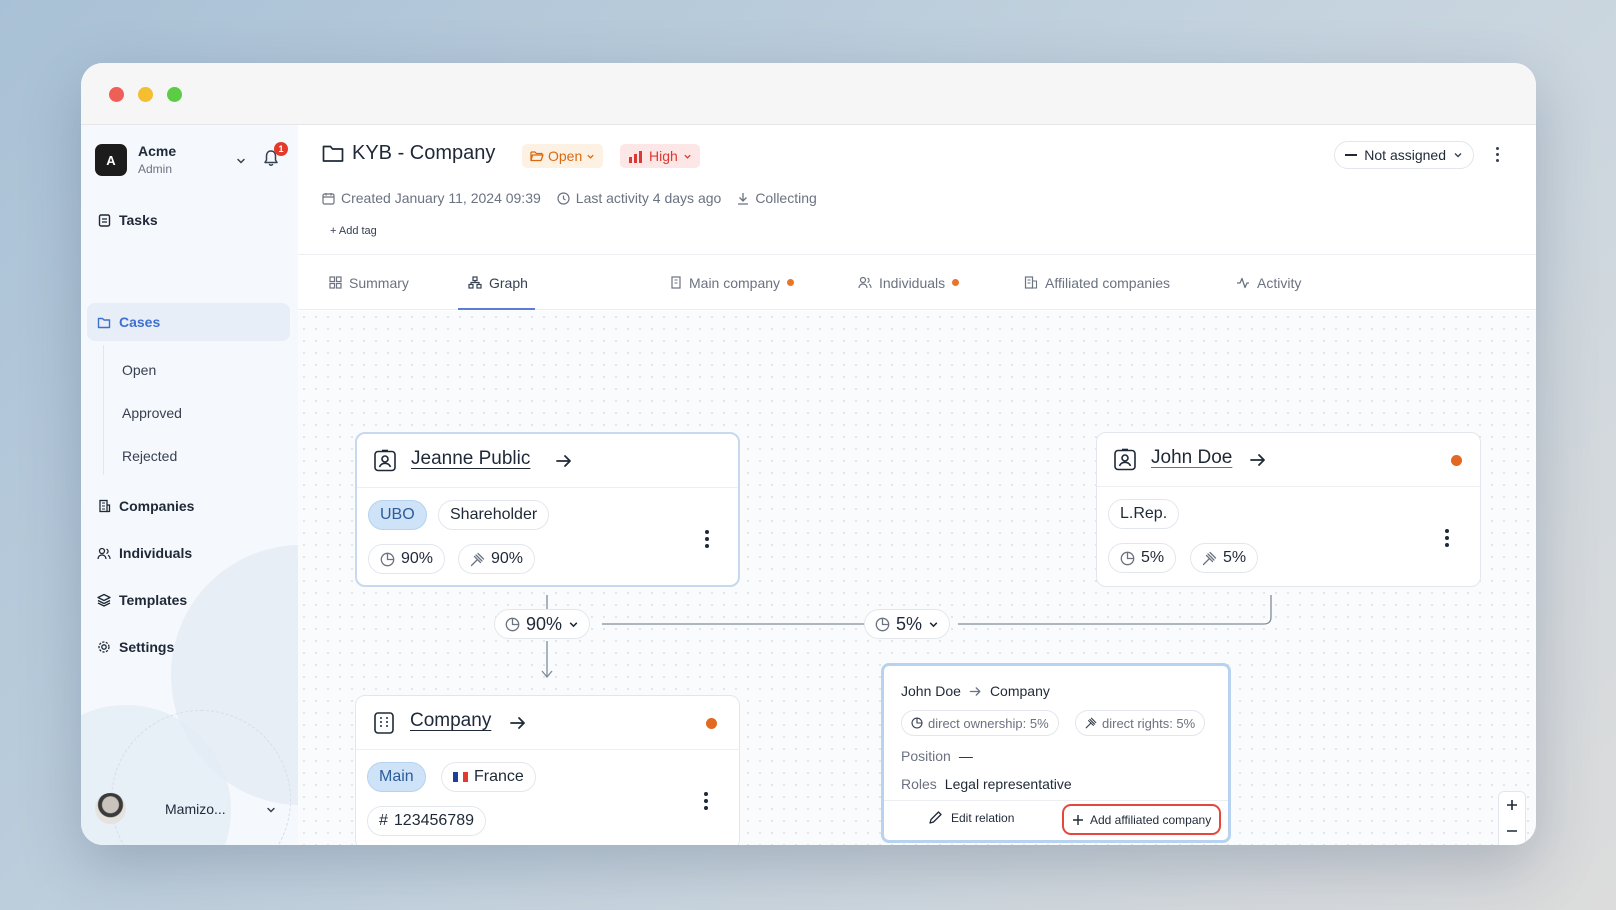 The height and width of the screenshot is (910, 1616). I want to click on tab-activity: Activity, so click(1268, 282).